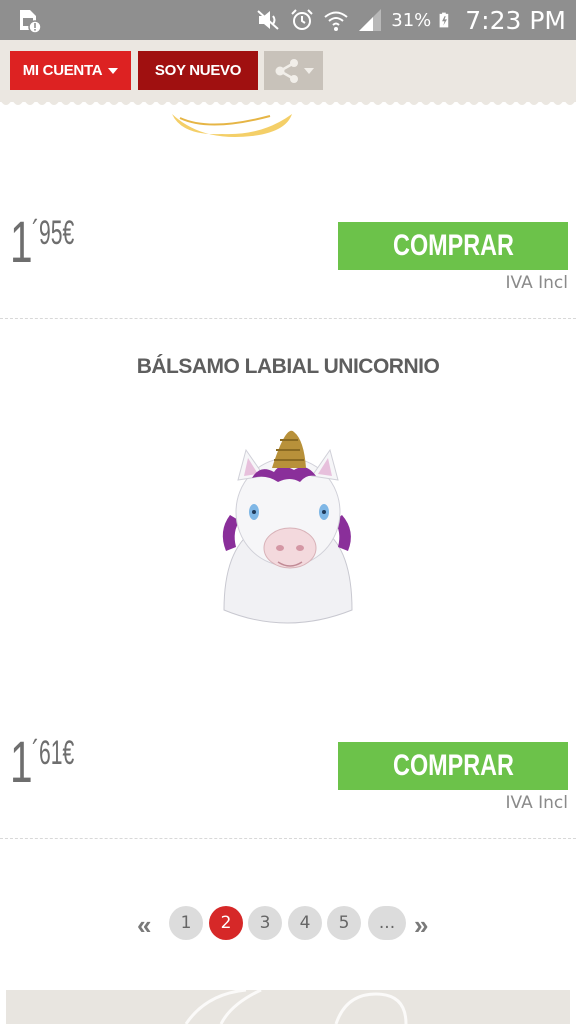 The image size is (576, 1024). What do you see at coordinates (144, 925) in the screenshot?
I see `previous-page-link: «` at bounding box center [144, 925].